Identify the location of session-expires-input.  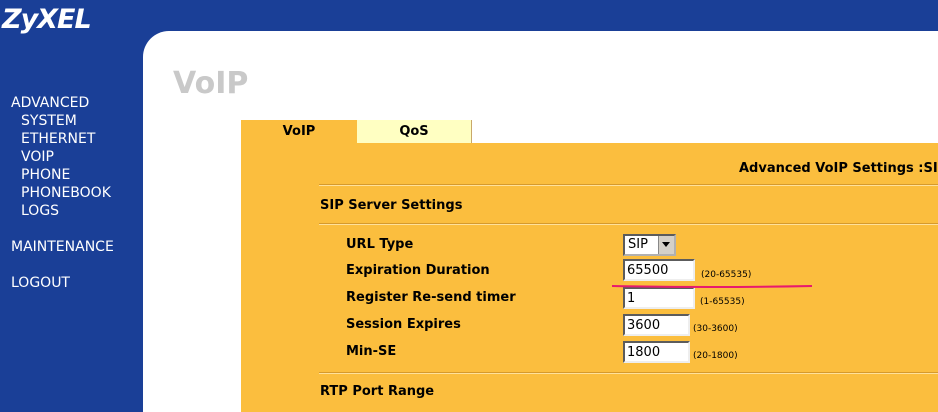
(656, 325).